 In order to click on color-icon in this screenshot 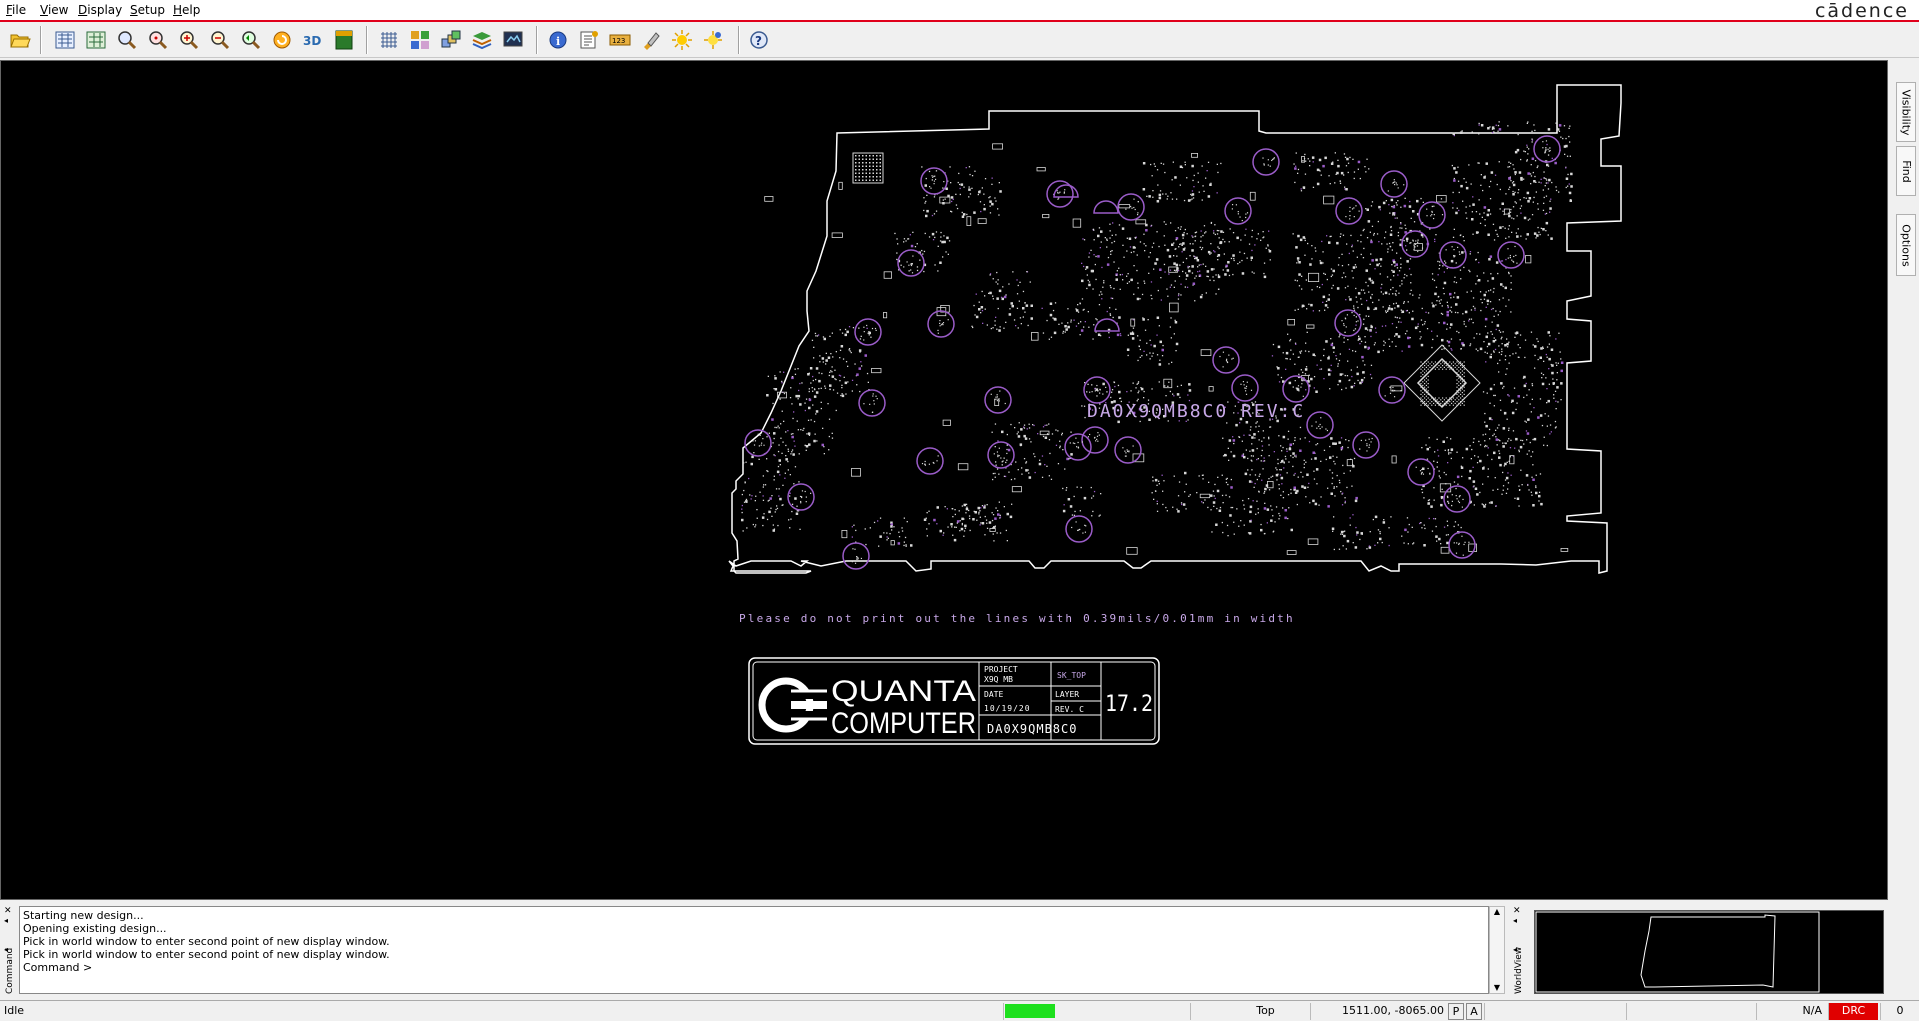, I will do `click(420, 40)`.